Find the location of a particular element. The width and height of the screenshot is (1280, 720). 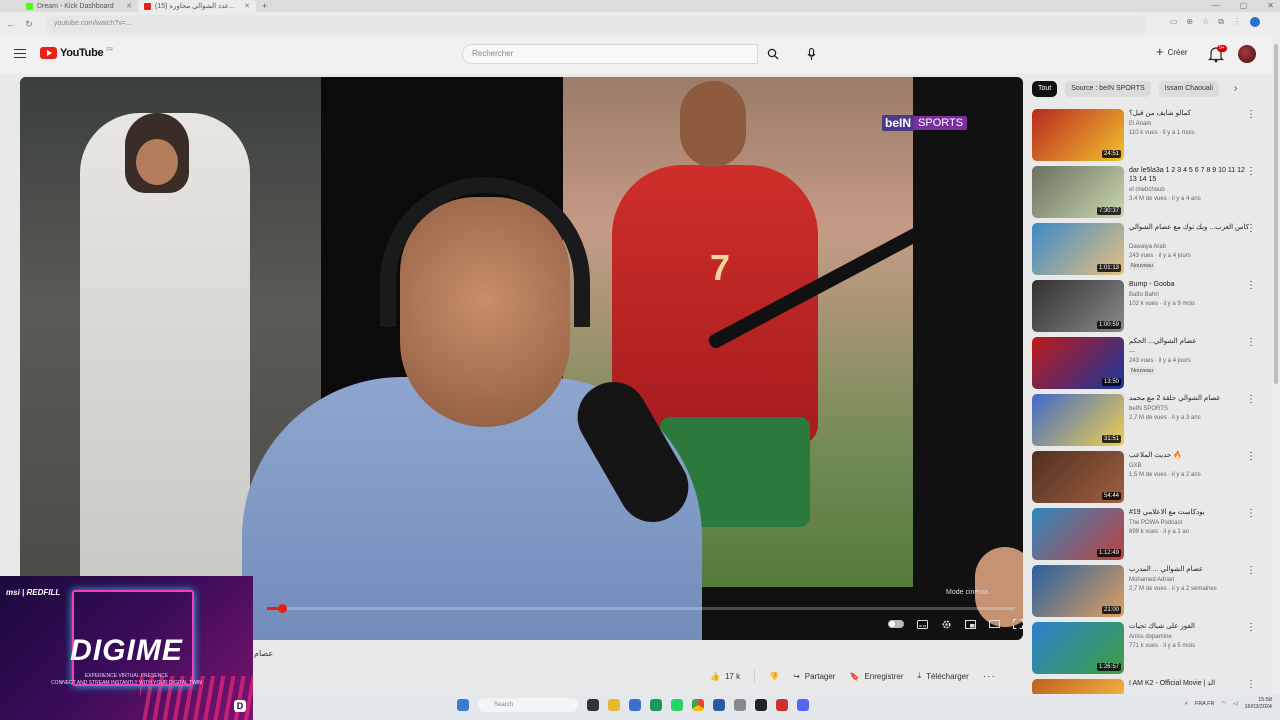

recommendation-title: عصام الشوالي... الحكم is located at coordinates (1190, 341).